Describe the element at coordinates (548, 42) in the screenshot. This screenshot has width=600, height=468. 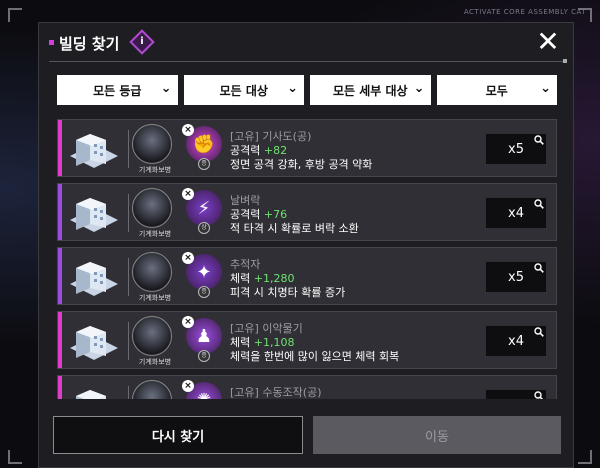
I see `close-button: ✕` at that location.